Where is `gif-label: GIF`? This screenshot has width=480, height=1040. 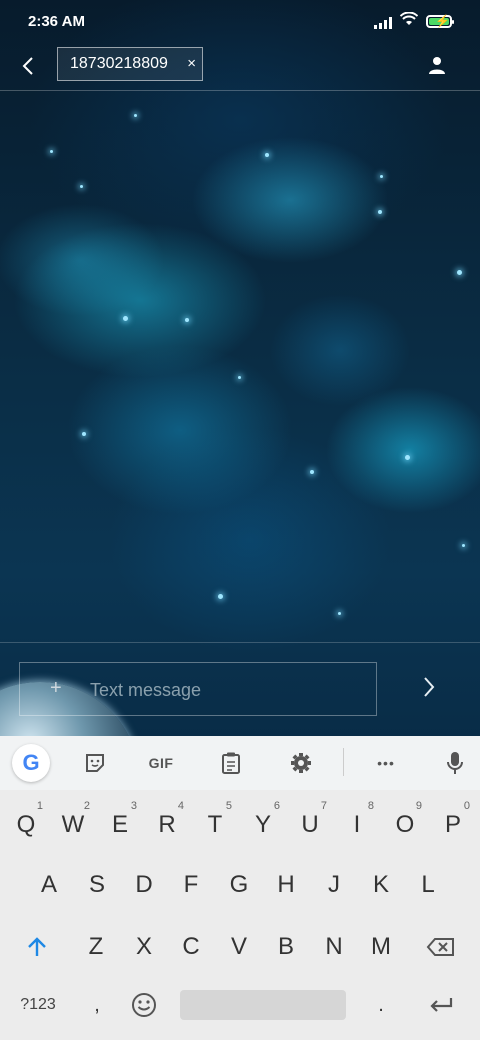
gif-label: GIF is located at coordinates (161, 763).